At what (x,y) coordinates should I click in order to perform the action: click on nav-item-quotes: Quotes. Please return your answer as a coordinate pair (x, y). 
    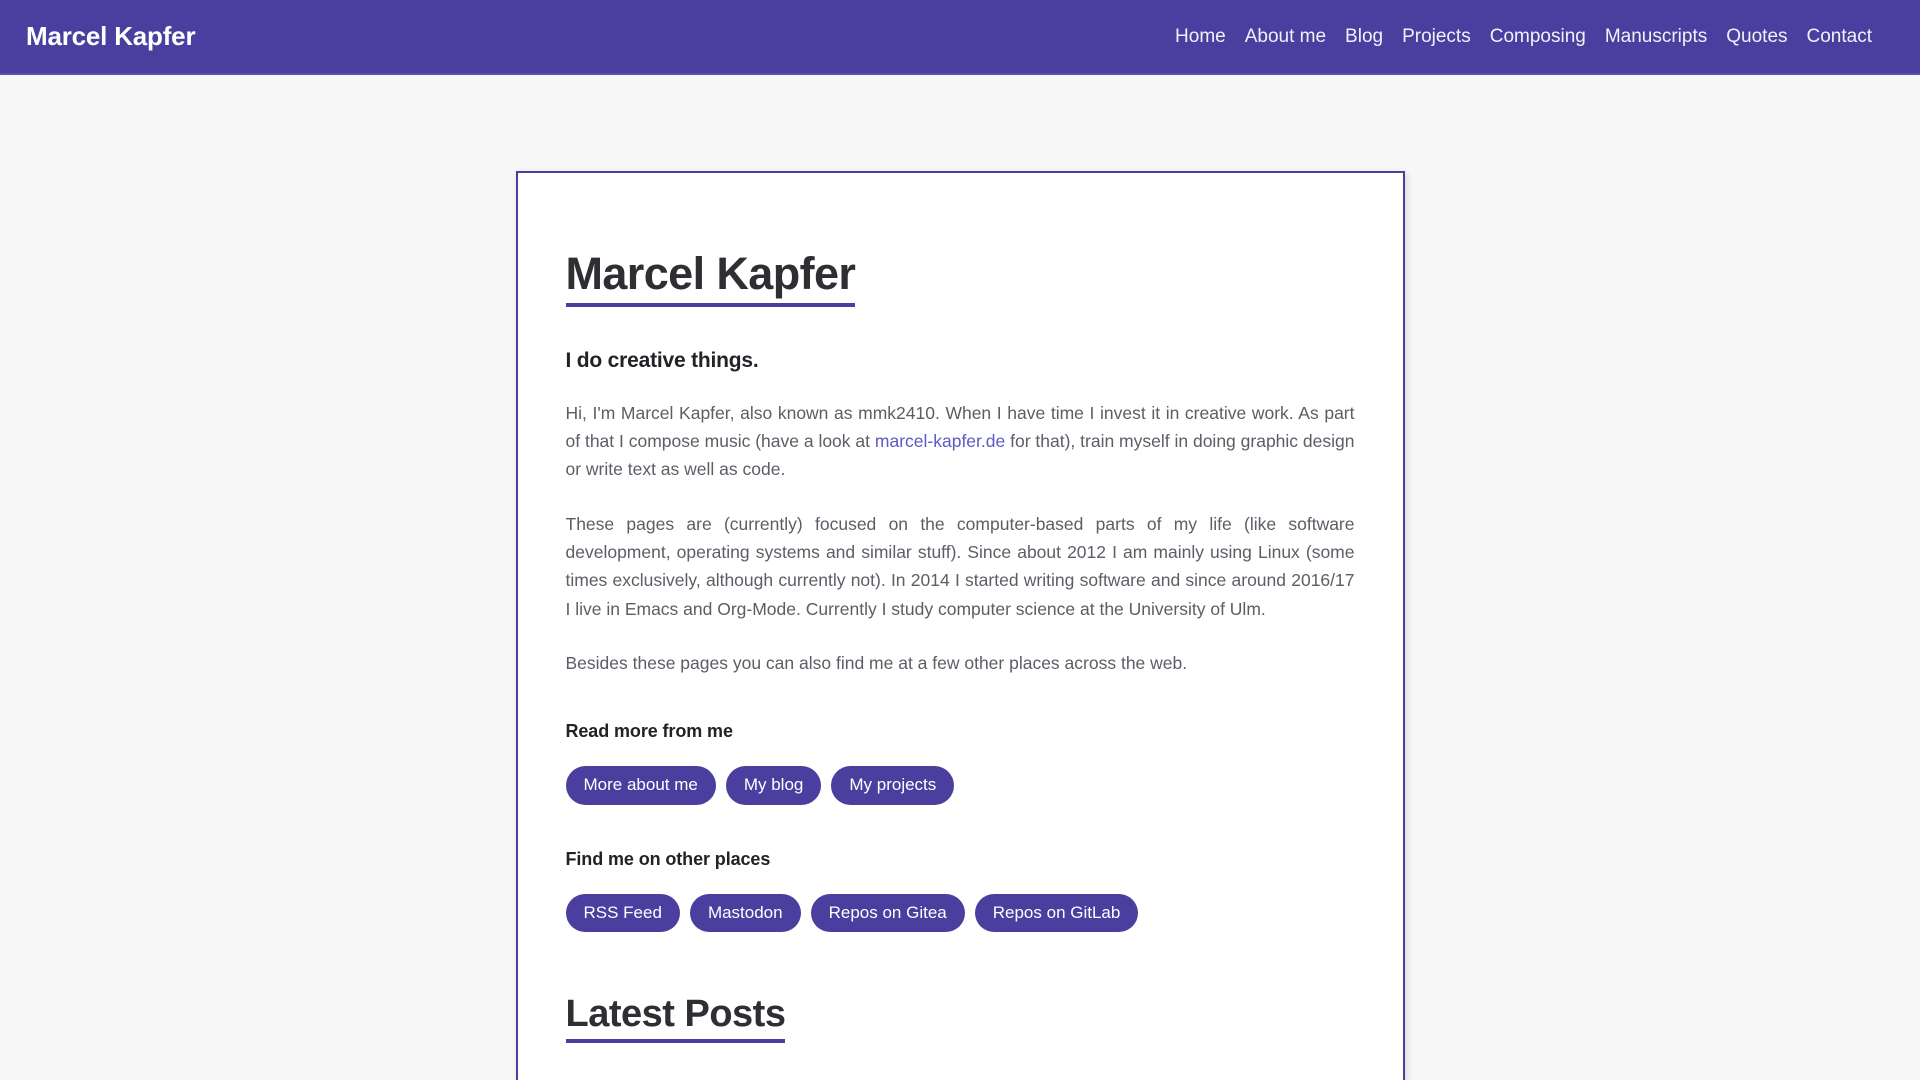
    Looking at the image, I should click on (1756, 37).